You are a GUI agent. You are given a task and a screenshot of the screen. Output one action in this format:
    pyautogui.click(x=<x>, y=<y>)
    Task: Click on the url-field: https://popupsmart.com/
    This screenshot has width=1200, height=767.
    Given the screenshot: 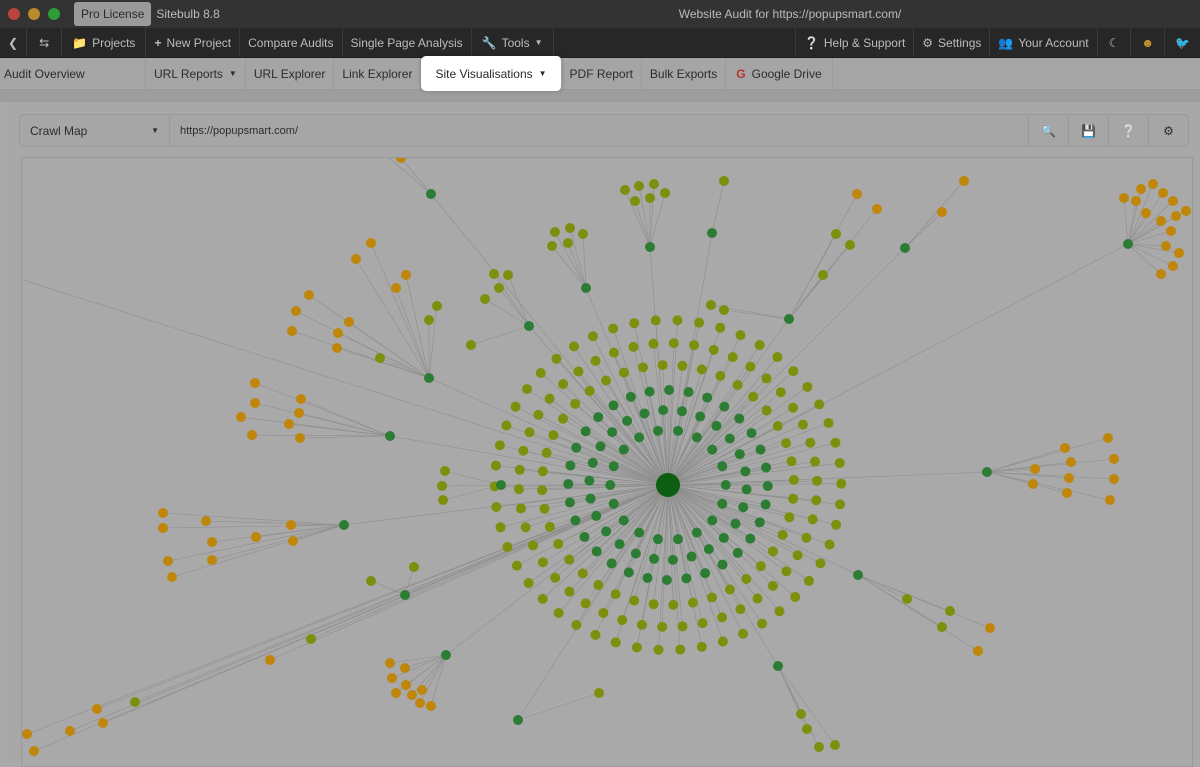 What is the action you would take?
    pyautogui.click(x=599, y=130)
    